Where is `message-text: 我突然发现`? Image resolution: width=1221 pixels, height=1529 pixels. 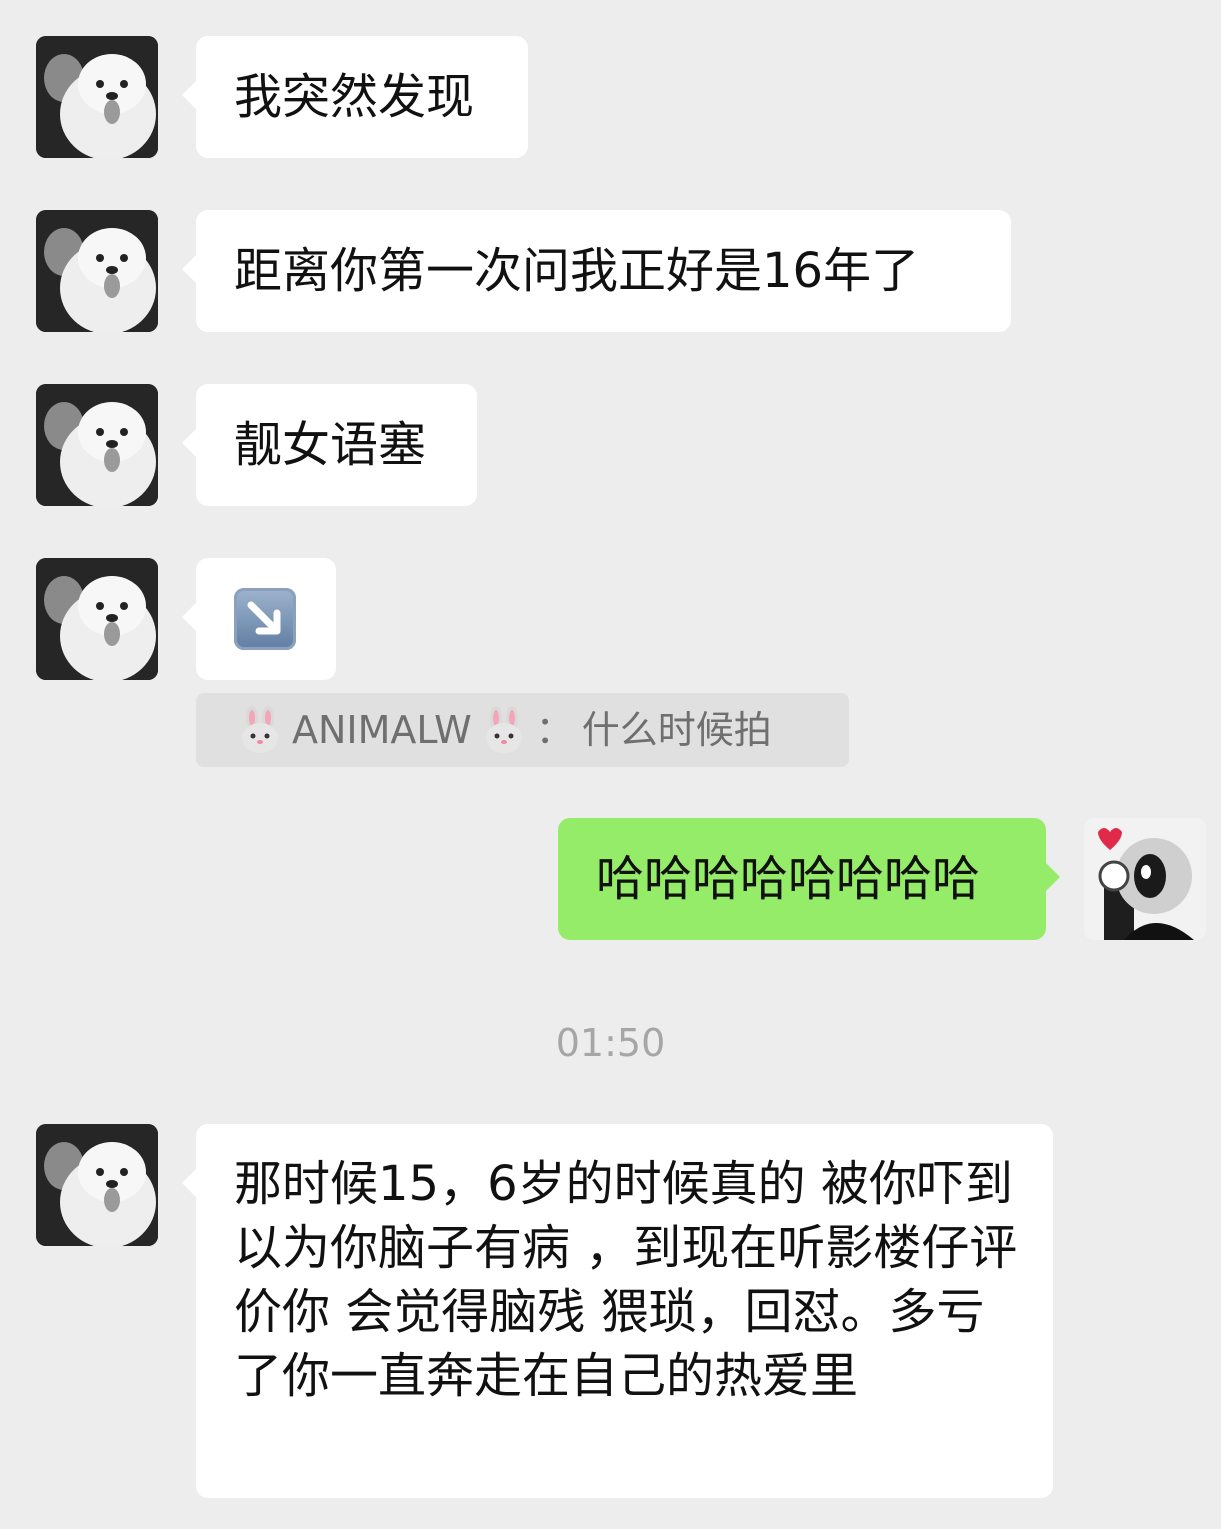 message-text: 我突然发现 is located at coordinates (354, 97).